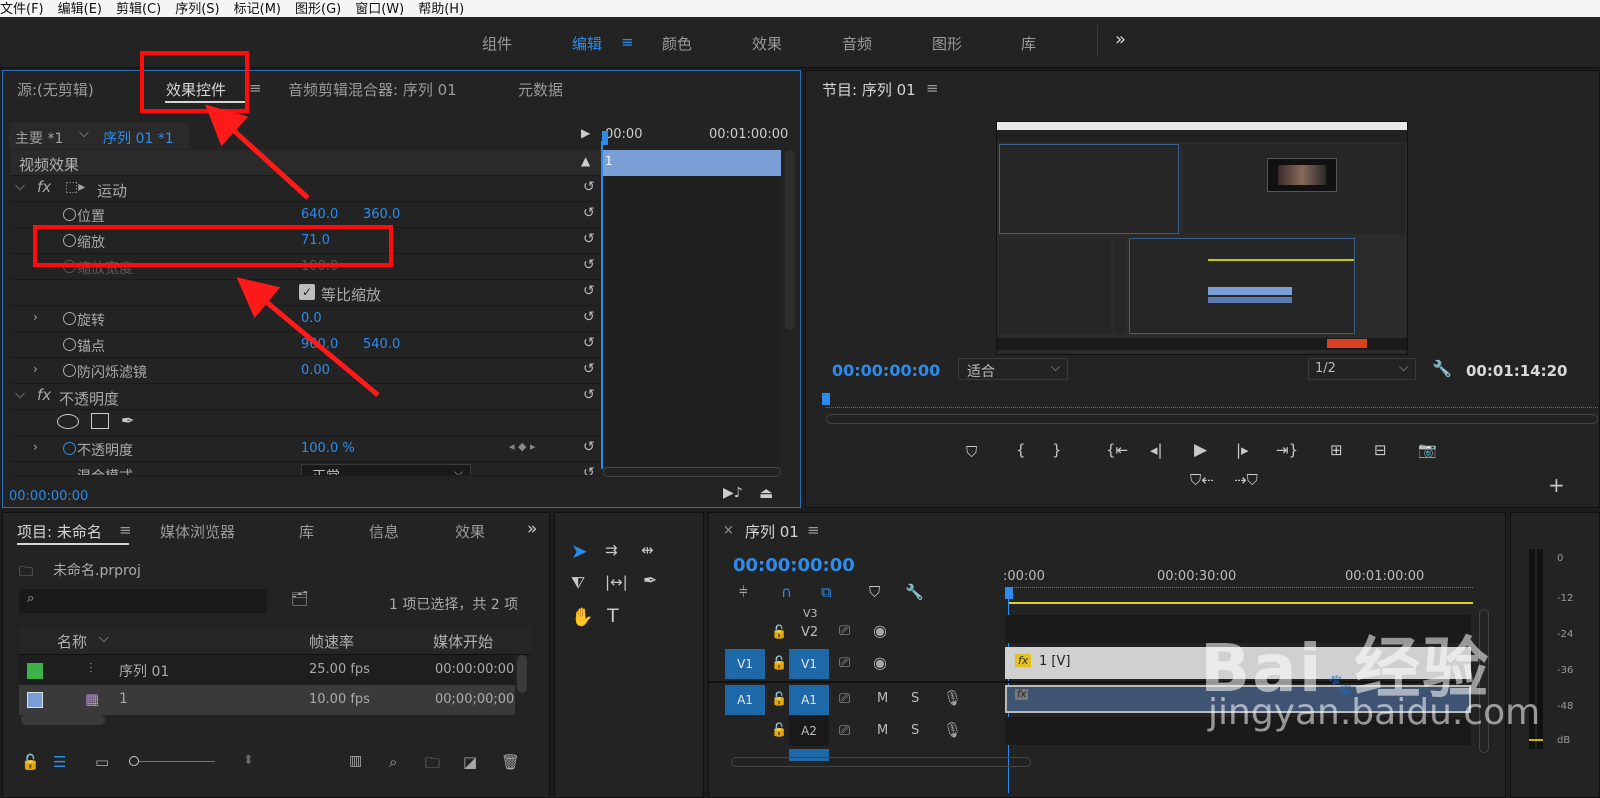 The image size is (1600, 798). What do you see at coordinates (55, 89) in the screenshot?
I see `tab-source: 源:(无剪辑)` at bounding box center [55, 89].